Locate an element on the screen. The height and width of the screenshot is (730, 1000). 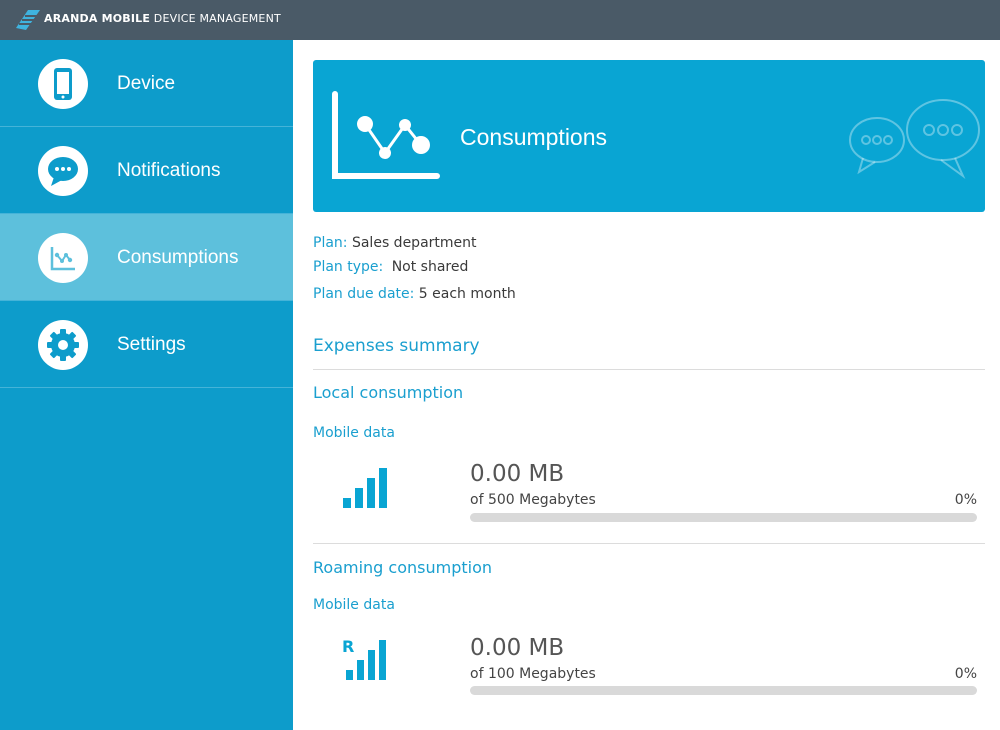
page-title: Consumptions is located at coordinates (534, 137).